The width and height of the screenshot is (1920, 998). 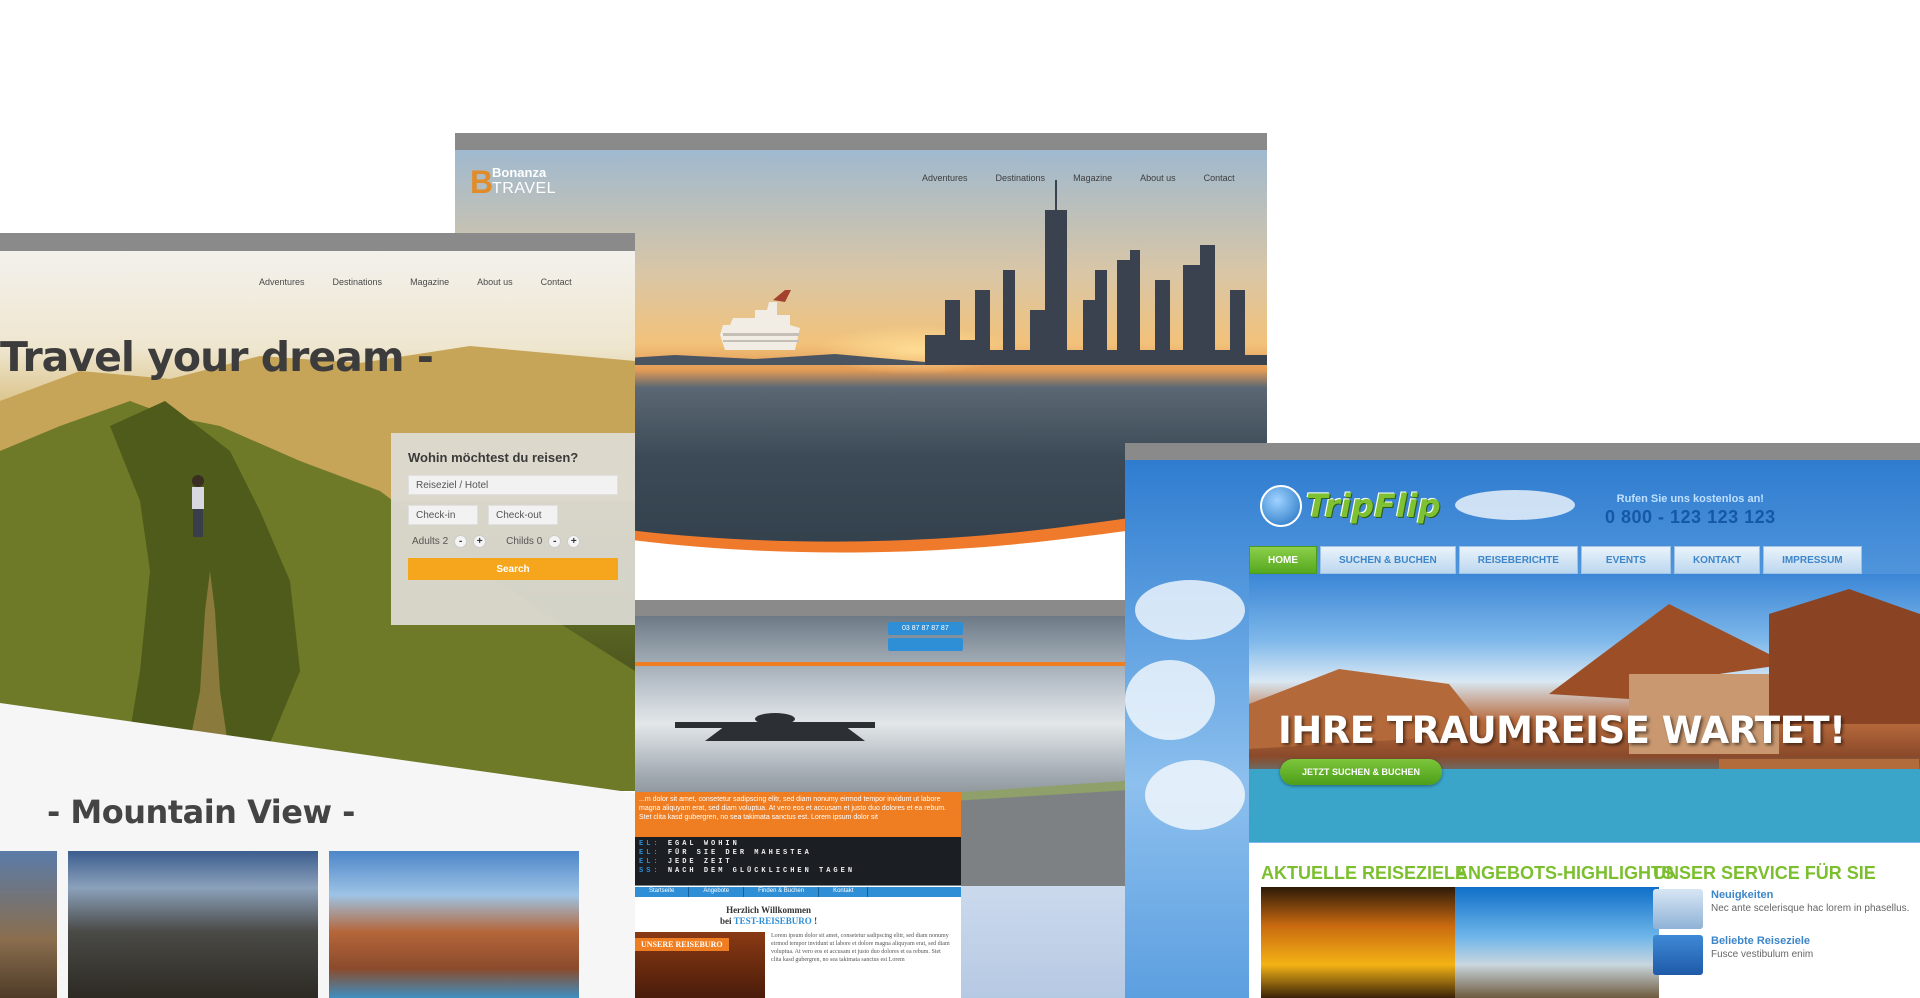 What do you see at coordinates (1518, 560) in the screenshot?
I see `tab-reiseberichte: REISEBERICHTE` at bounding box center [1518, 560].